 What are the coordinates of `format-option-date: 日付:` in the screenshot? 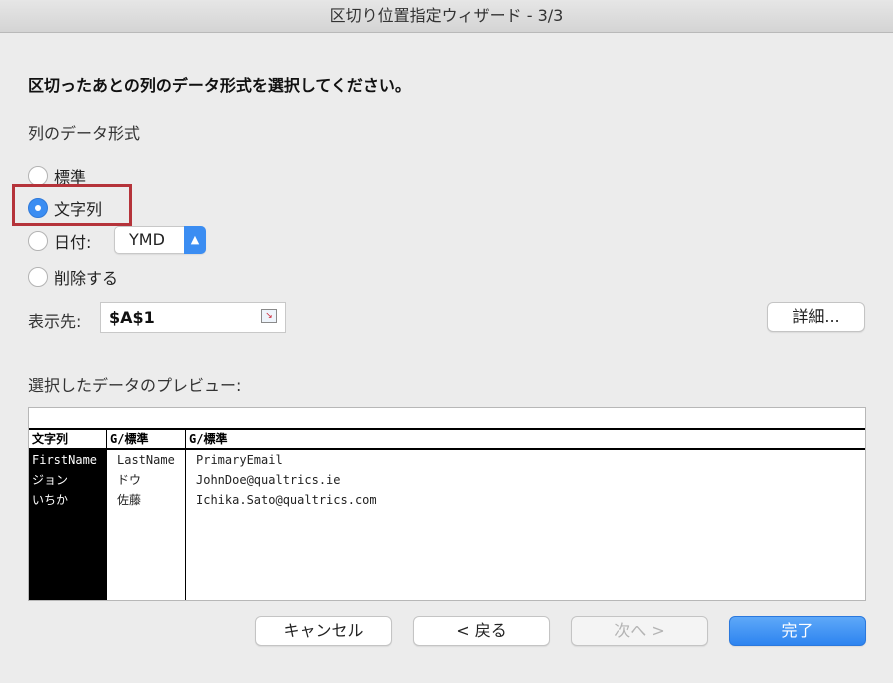 It's located at (59, 241).